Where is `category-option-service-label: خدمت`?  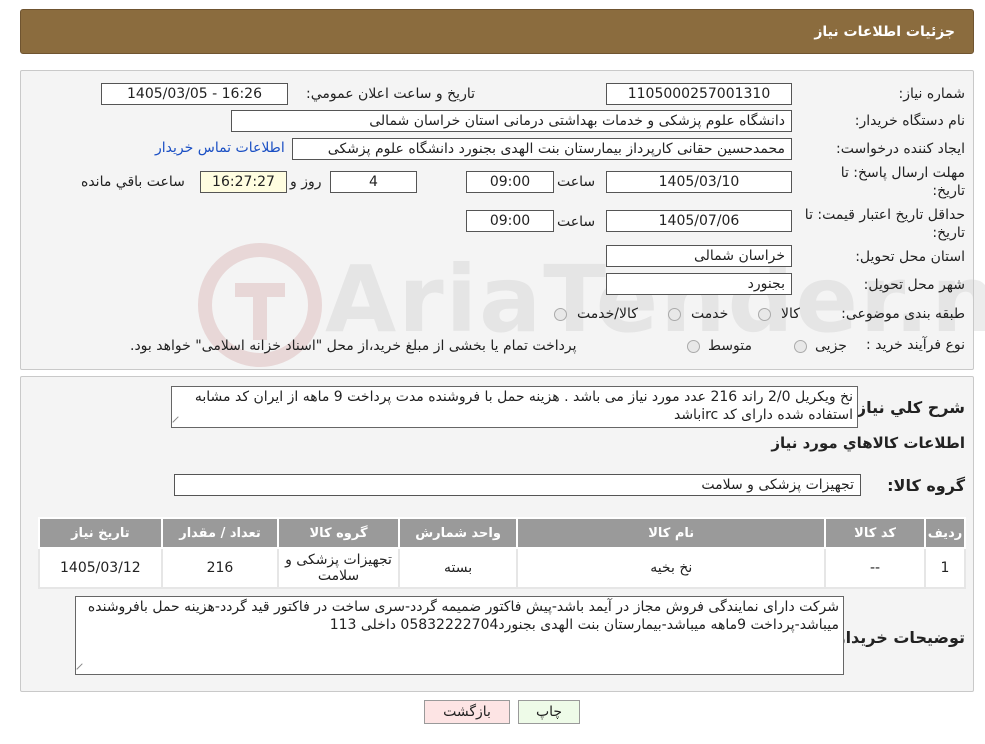
category-option-service-label: خدمت is located at coordinates (710, 314).